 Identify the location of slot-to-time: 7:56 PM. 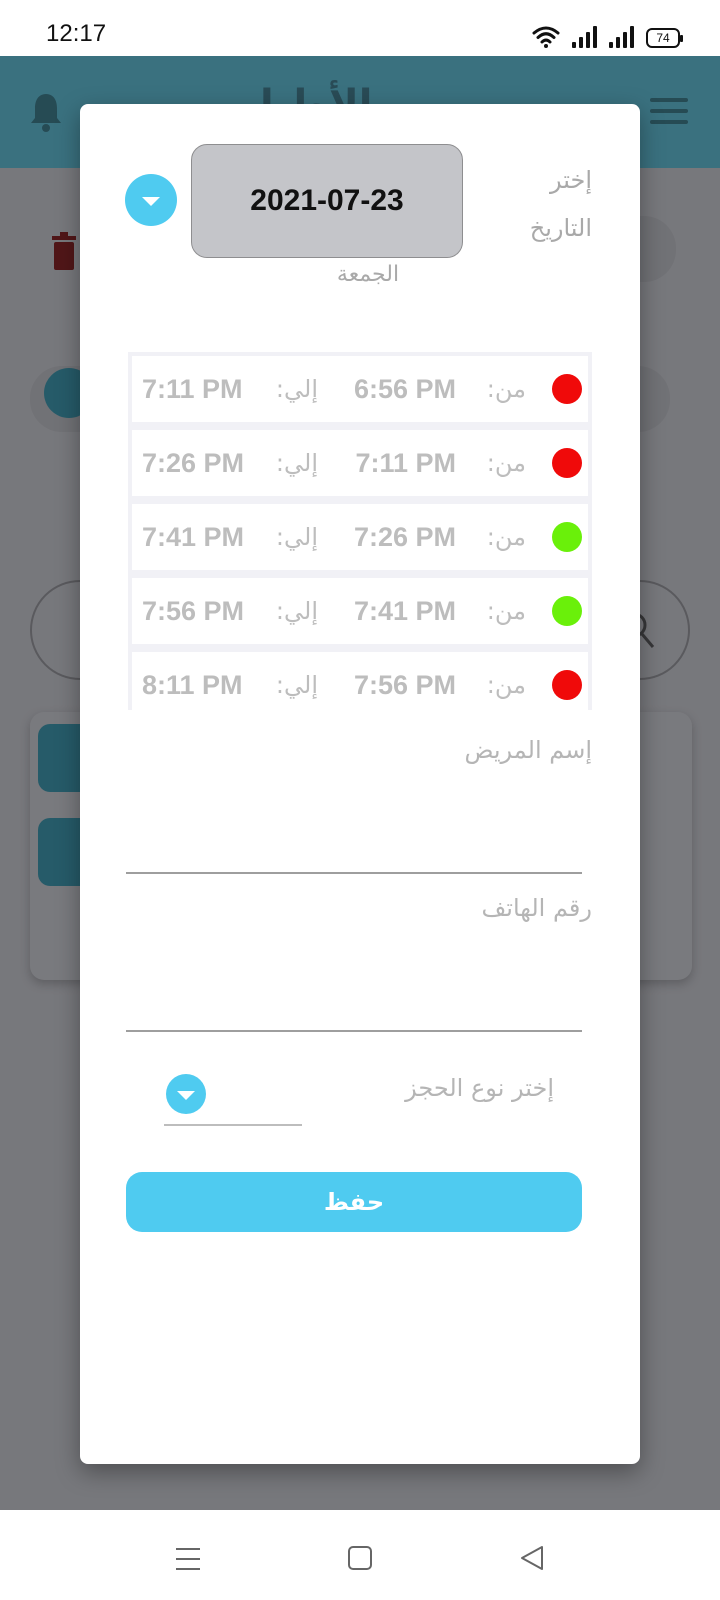
(193, 611).